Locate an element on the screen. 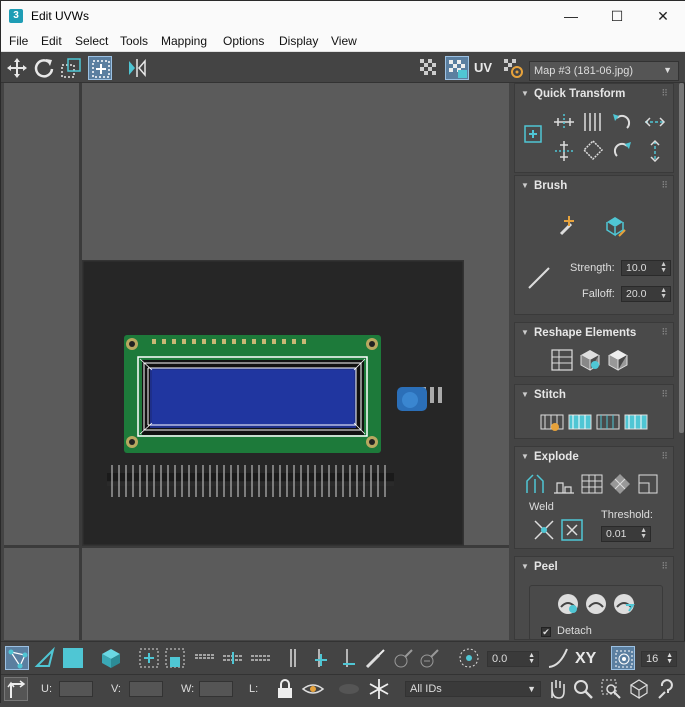  menu-display: Display is located at coordinates (298, 41).